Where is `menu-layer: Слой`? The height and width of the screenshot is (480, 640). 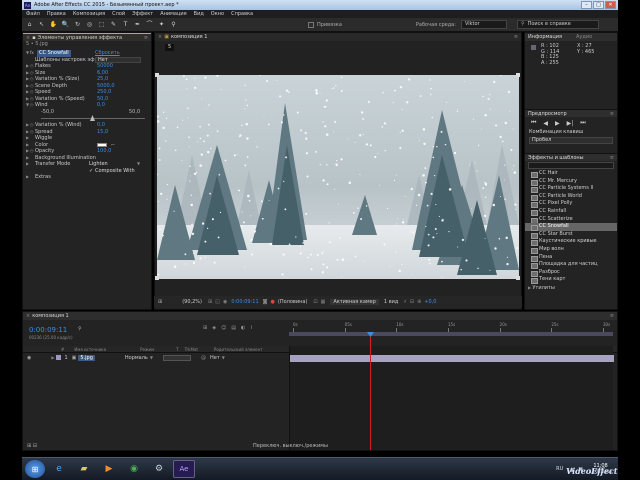
menu-layer: Слой is located at coordinates (118, 14).